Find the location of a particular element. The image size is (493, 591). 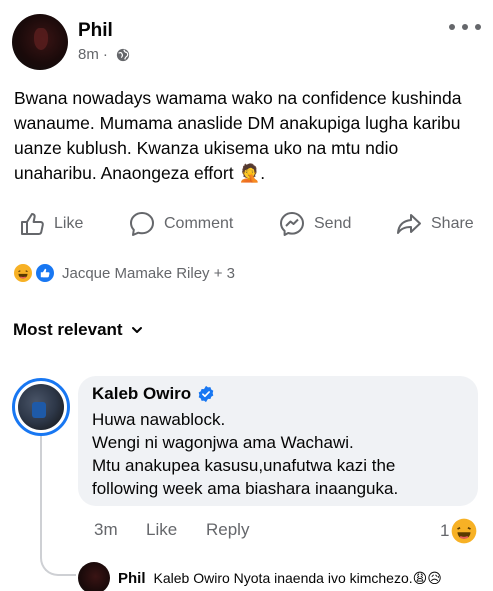

author-name: Phil is located at coordinates (95, 31).